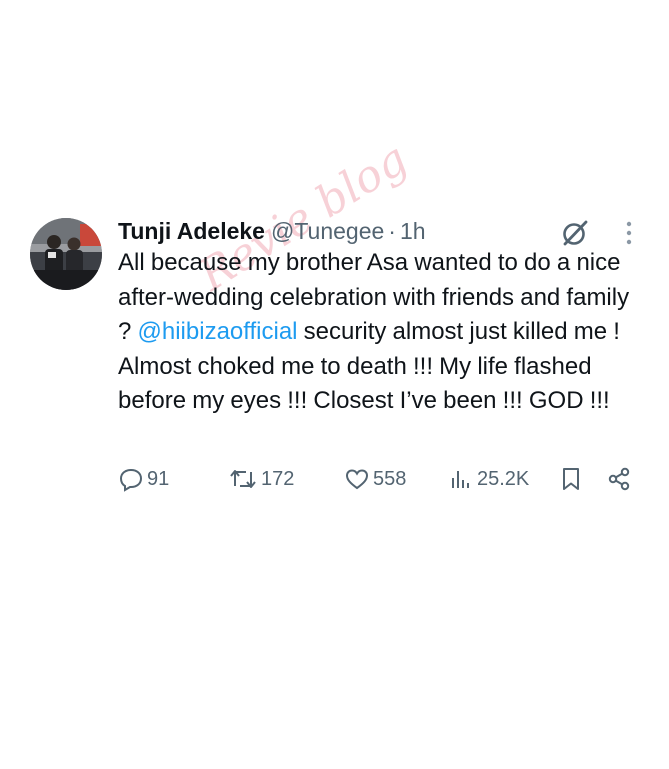  Describe the element at coordinates (278, 478) in the screenshot. I see `repost-count: 172` at that location.